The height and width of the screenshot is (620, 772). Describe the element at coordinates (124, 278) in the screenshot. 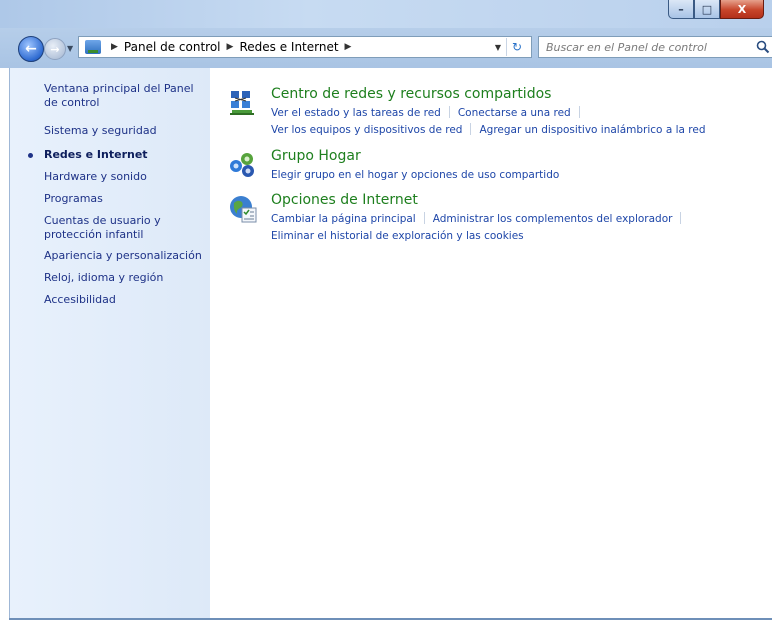

I see `sidebar-item-clock-language: Reloj, idioma y región` at that location.